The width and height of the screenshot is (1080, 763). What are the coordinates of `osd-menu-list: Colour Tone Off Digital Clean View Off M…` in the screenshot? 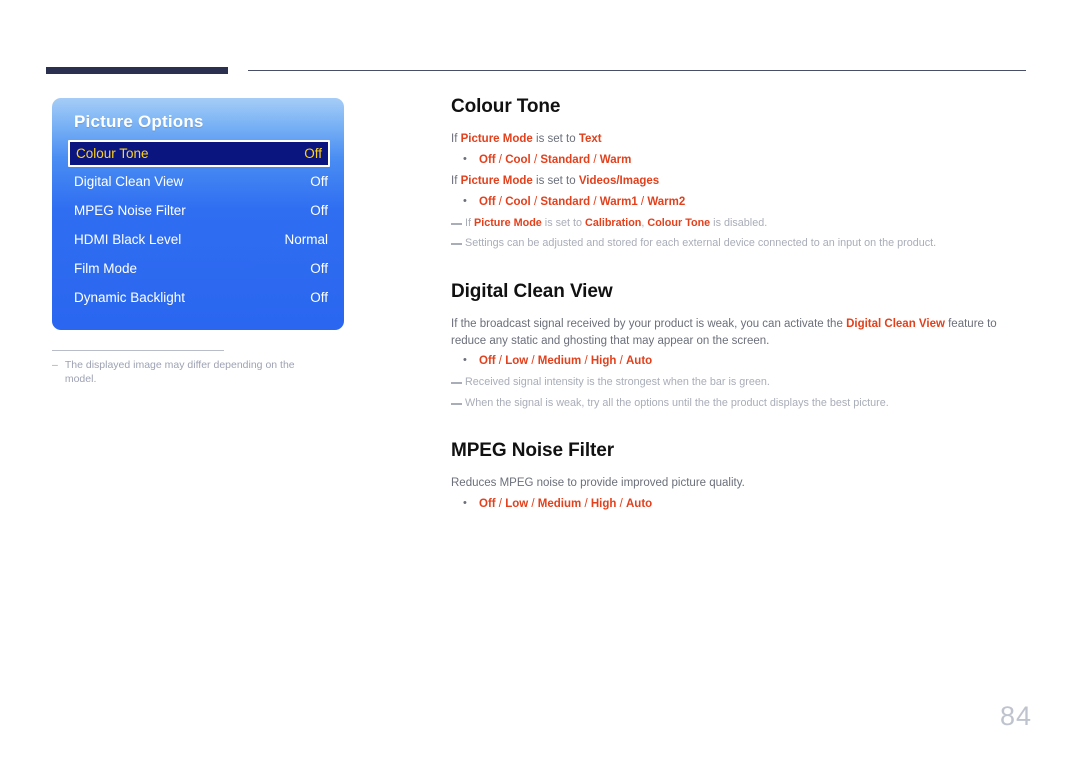 It's located at (198, 226).